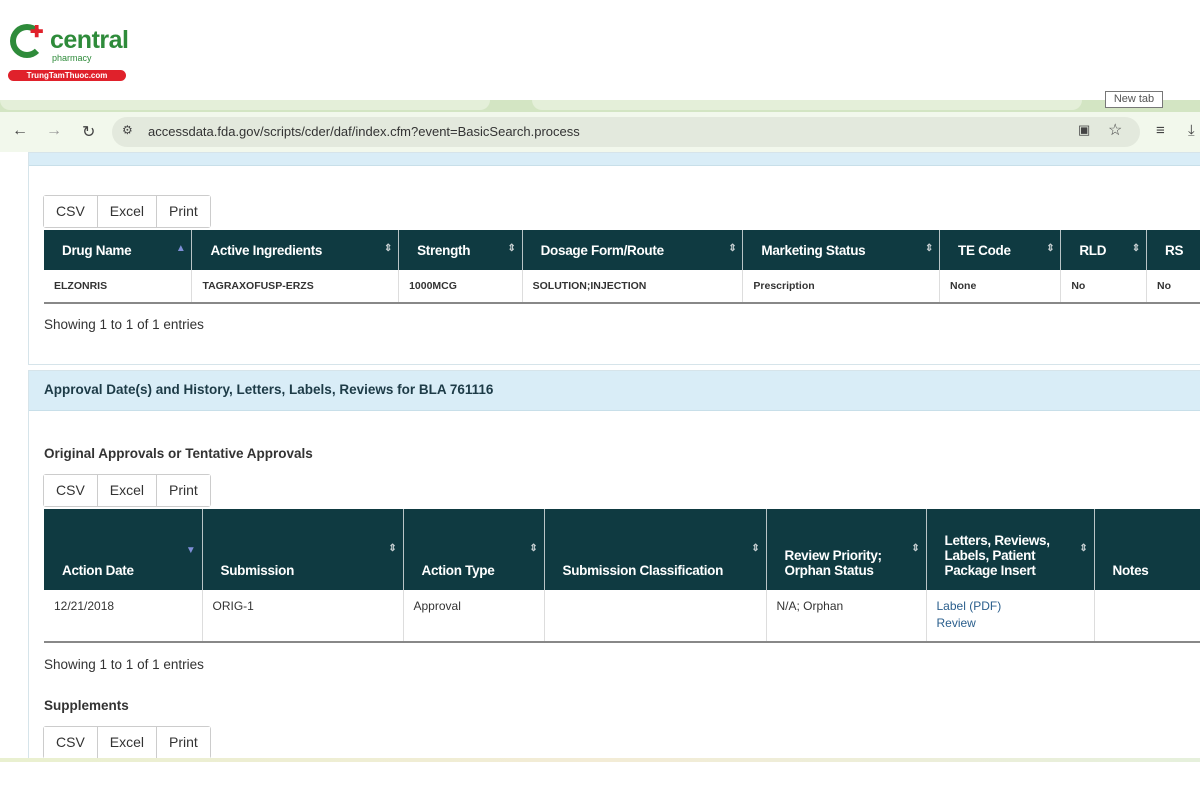 The width and height of the screenshot is (1200, 800). Describe the element at coordinates (89, 40) in the screenshot. I see `logo-brand: central` at that location.